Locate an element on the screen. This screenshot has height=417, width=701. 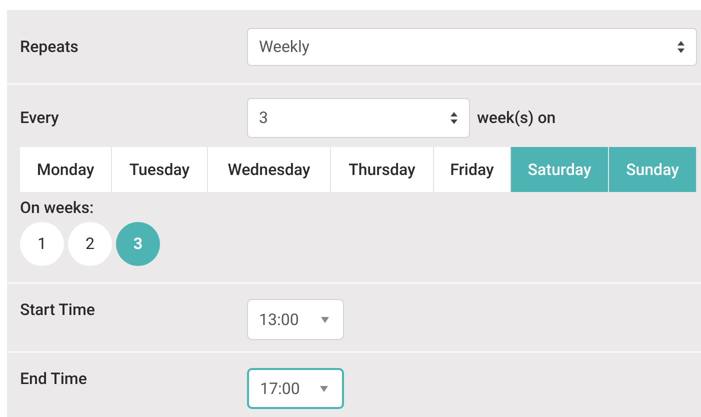
repeats-select: Weekly is located at coordinates (472, 47).